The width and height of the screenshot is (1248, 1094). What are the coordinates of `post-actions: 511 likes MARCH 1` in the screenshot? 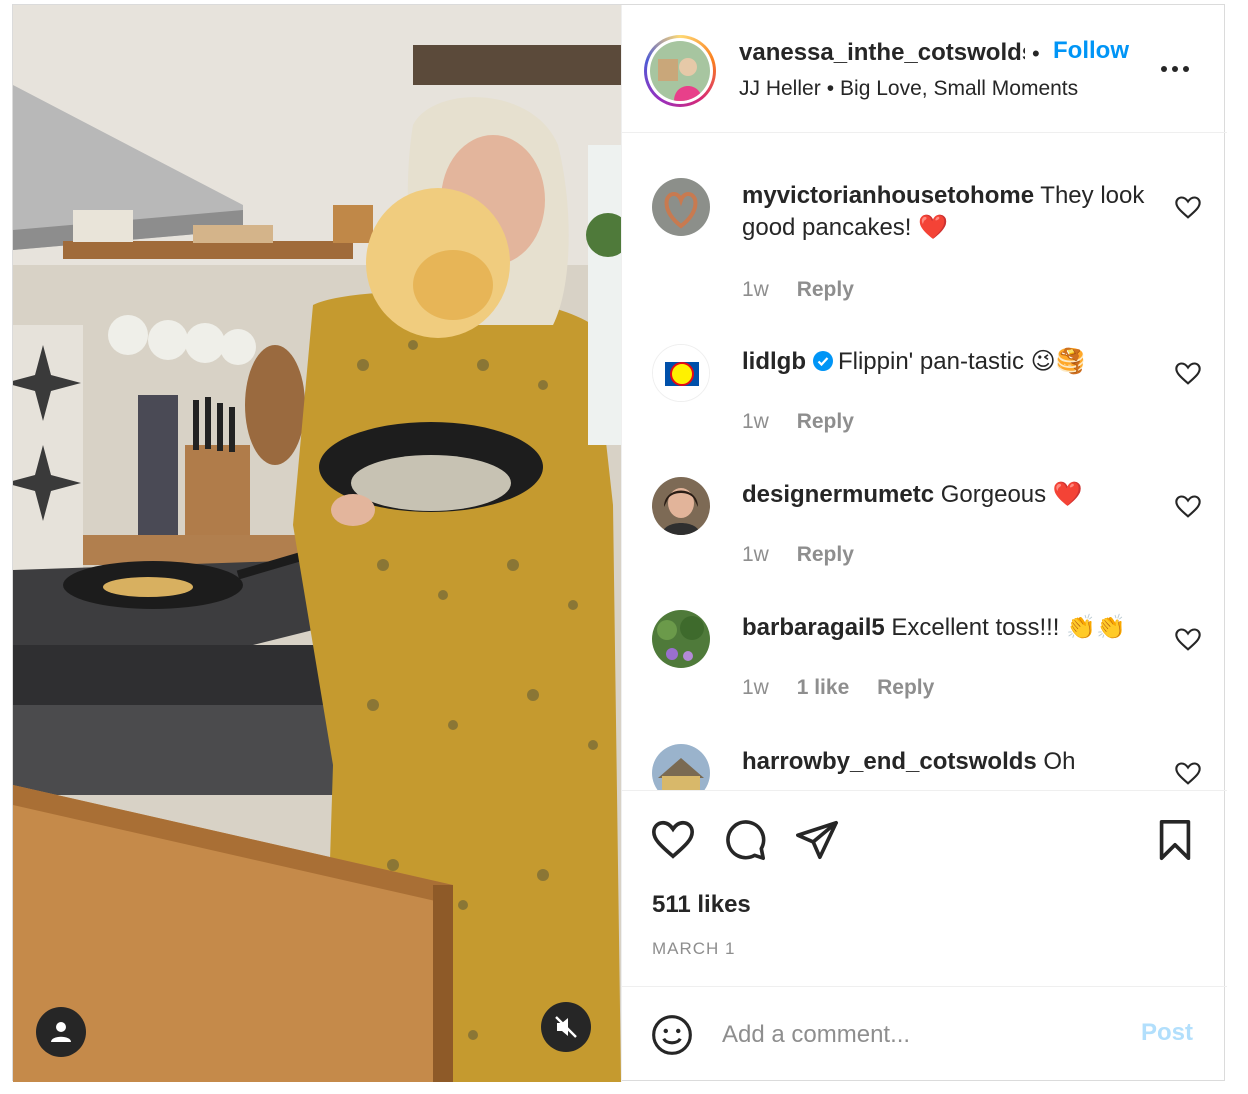 It's located at (924, 888).